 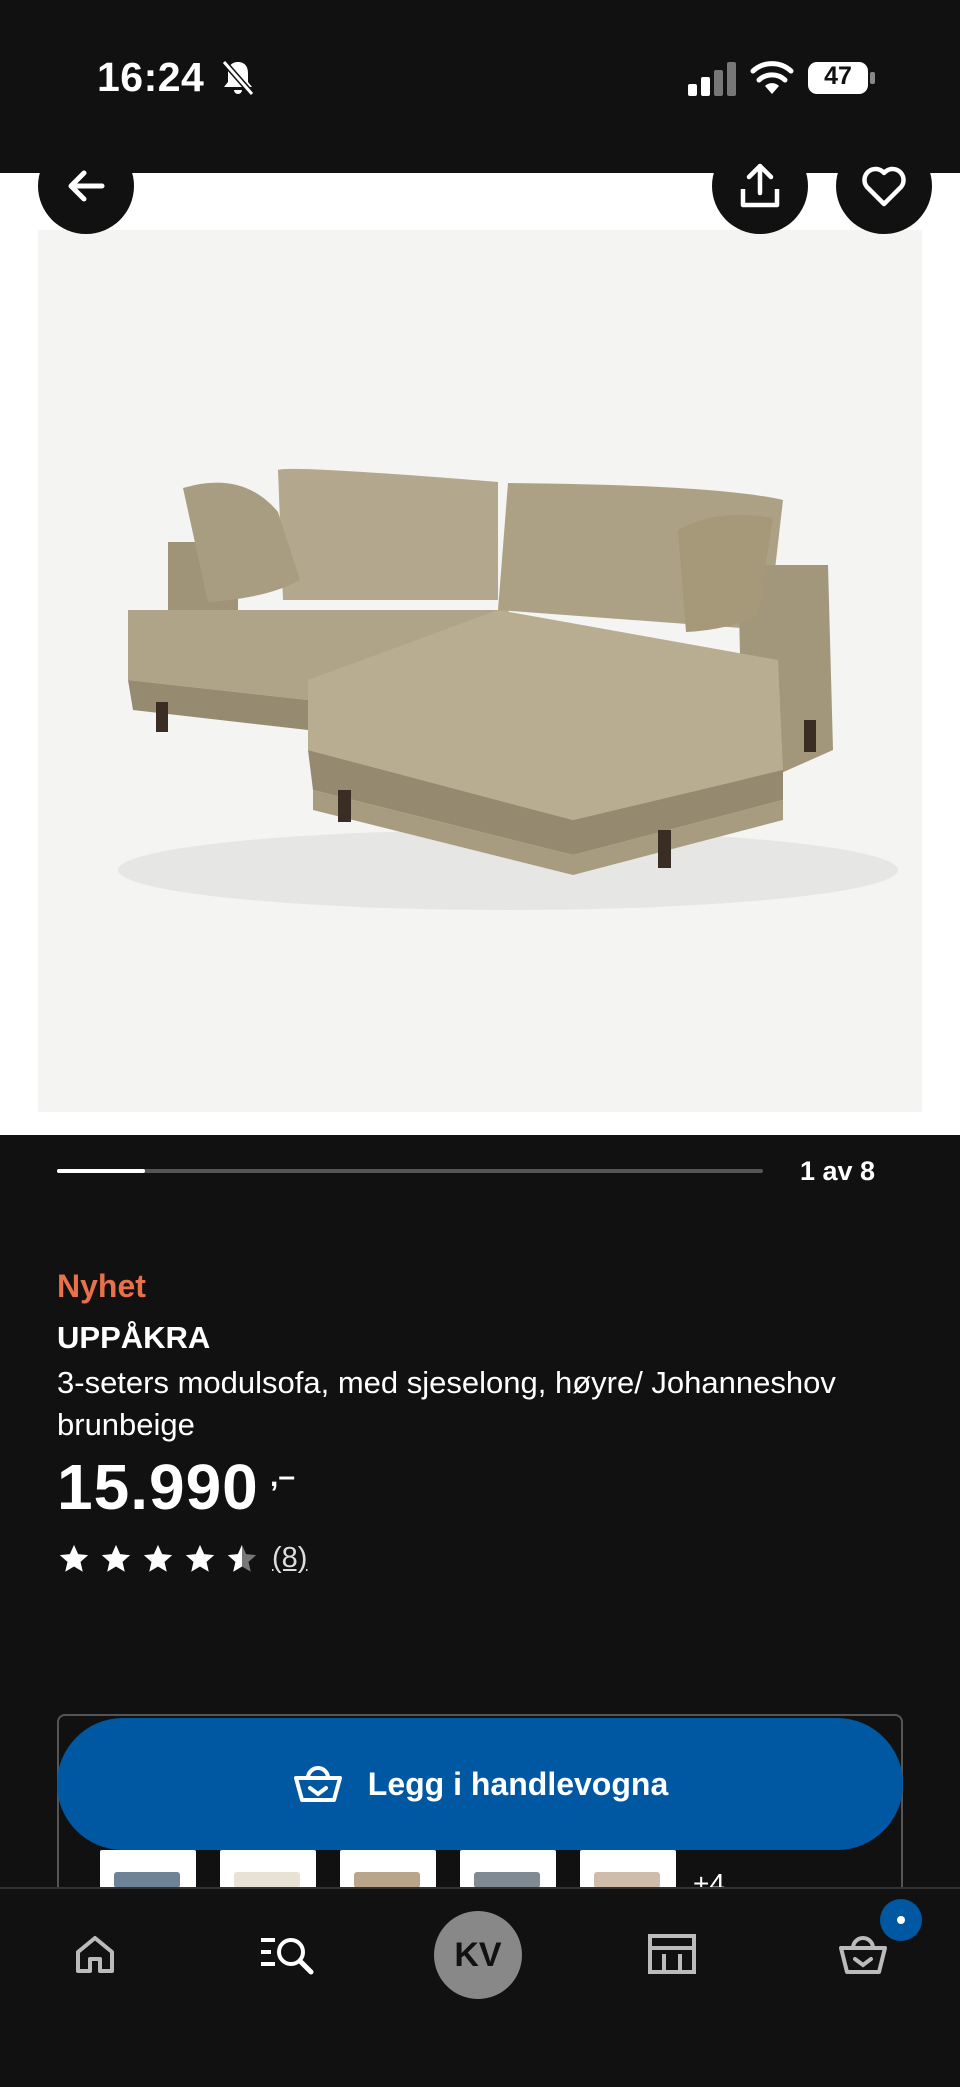 What do you see at coordinates (289, 1558) in the screenshot?
I see `review-count-link: (8)` at bounding box center [289, 1558].